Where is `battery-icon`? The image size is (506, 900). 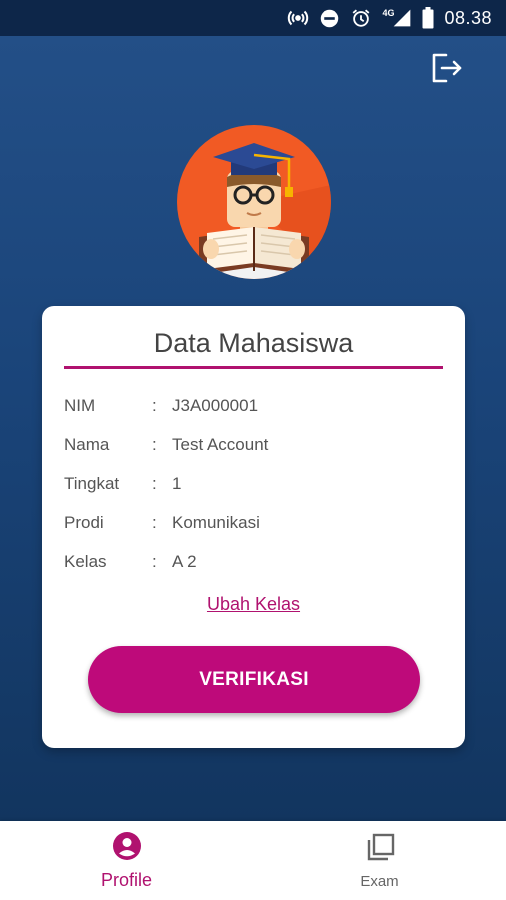 battery-icon is located at coordinates (428, 18).